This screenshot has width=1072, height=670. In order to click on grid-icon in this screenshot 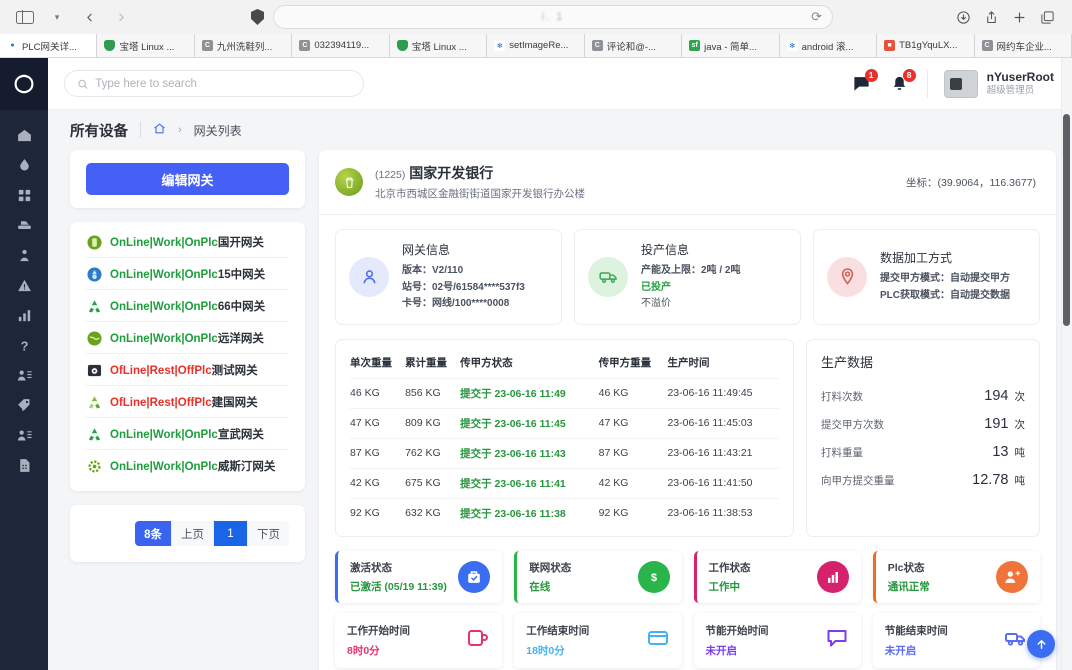, I will do `click(24, 195)`.